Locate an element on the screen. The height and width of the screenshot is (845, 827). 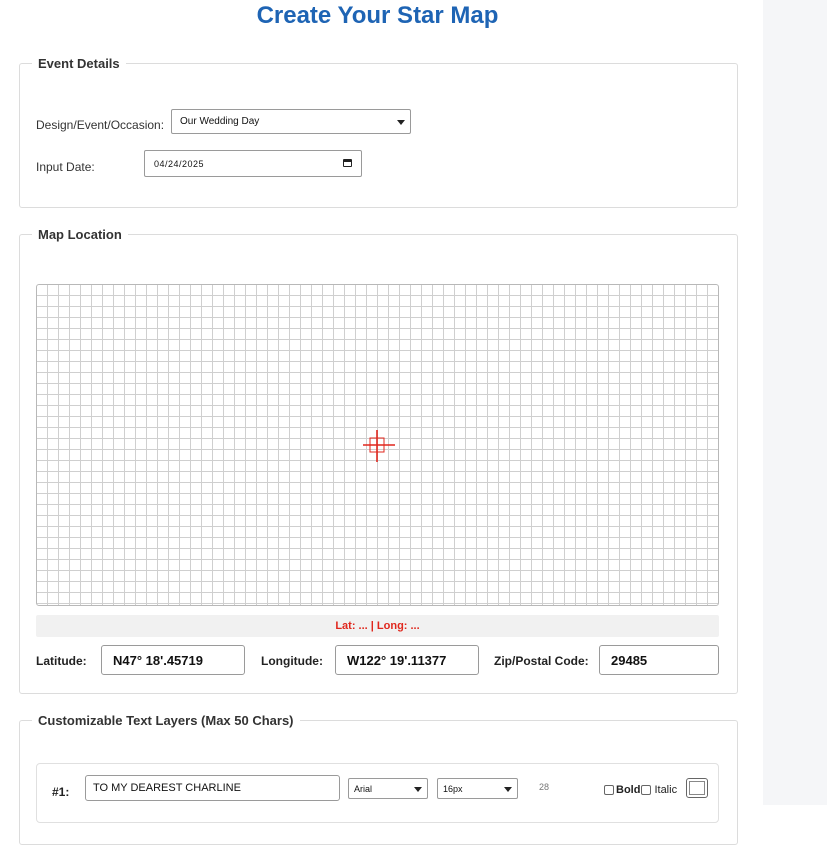
latitude-input: N47° 18'.45719 is located at coordinates (173, 660).